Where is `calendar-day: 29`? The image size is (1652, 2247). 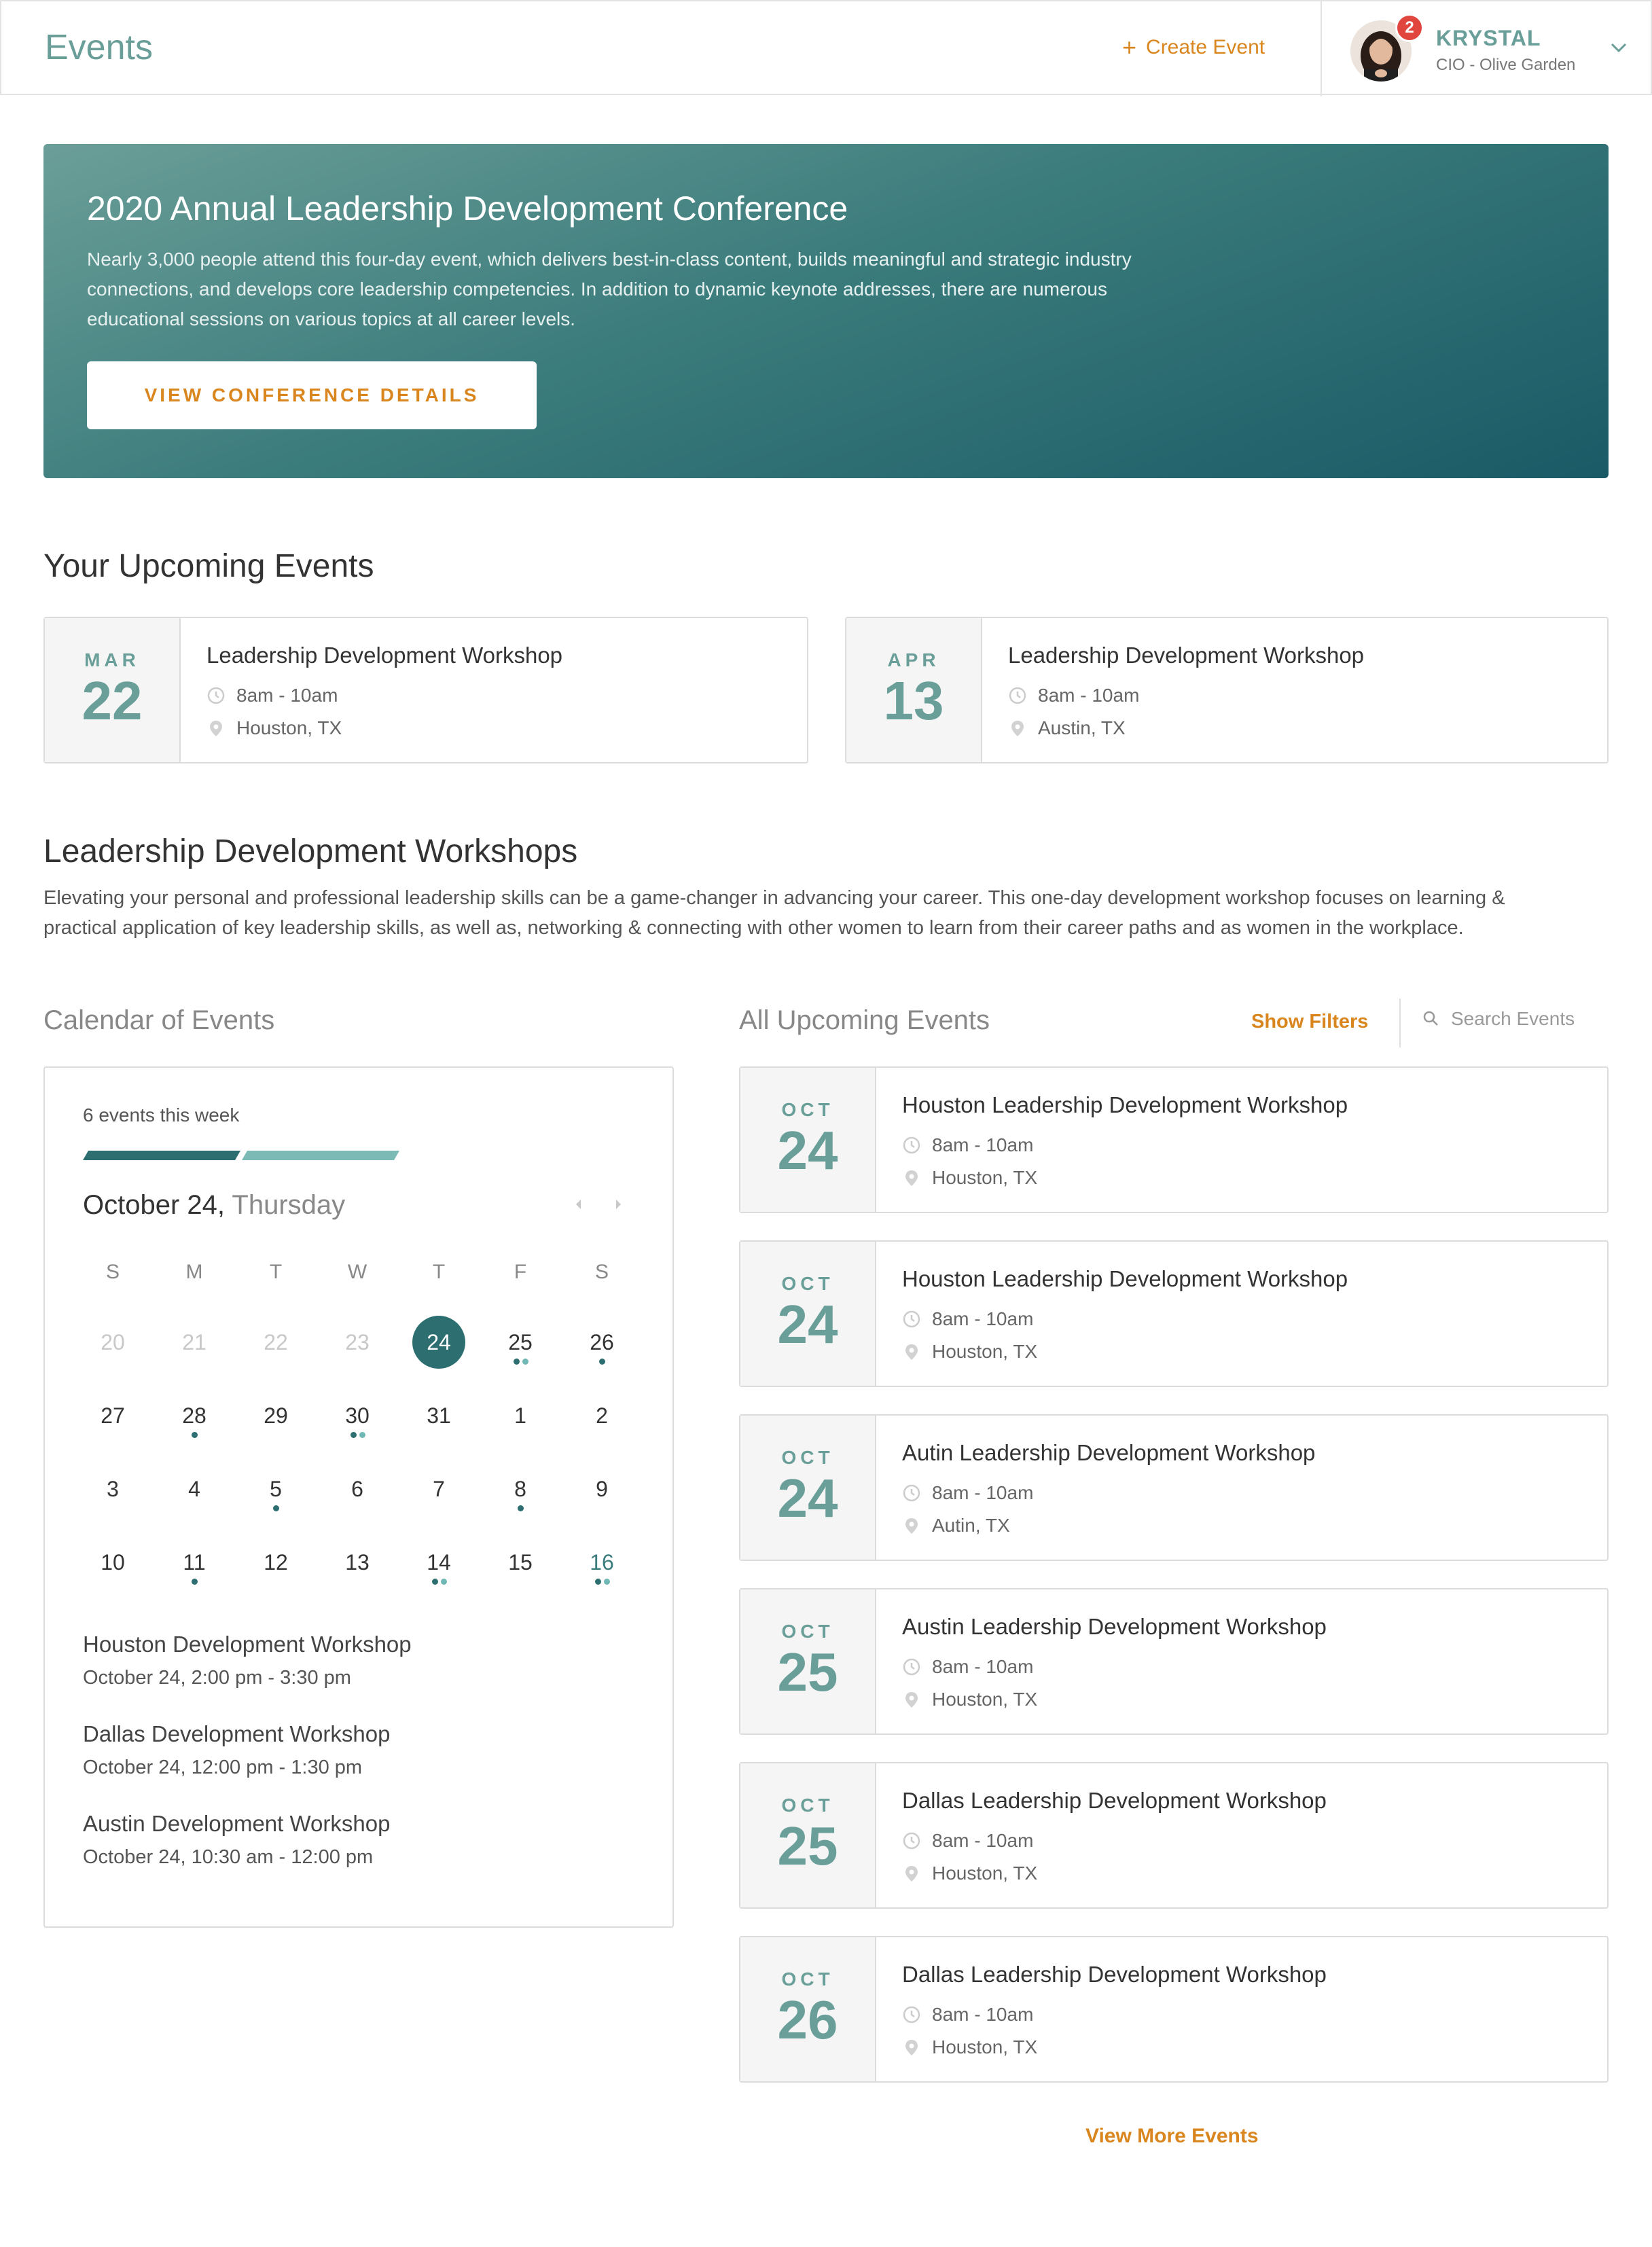 calendar-day: 29 is located at coordinates (275, 1415).